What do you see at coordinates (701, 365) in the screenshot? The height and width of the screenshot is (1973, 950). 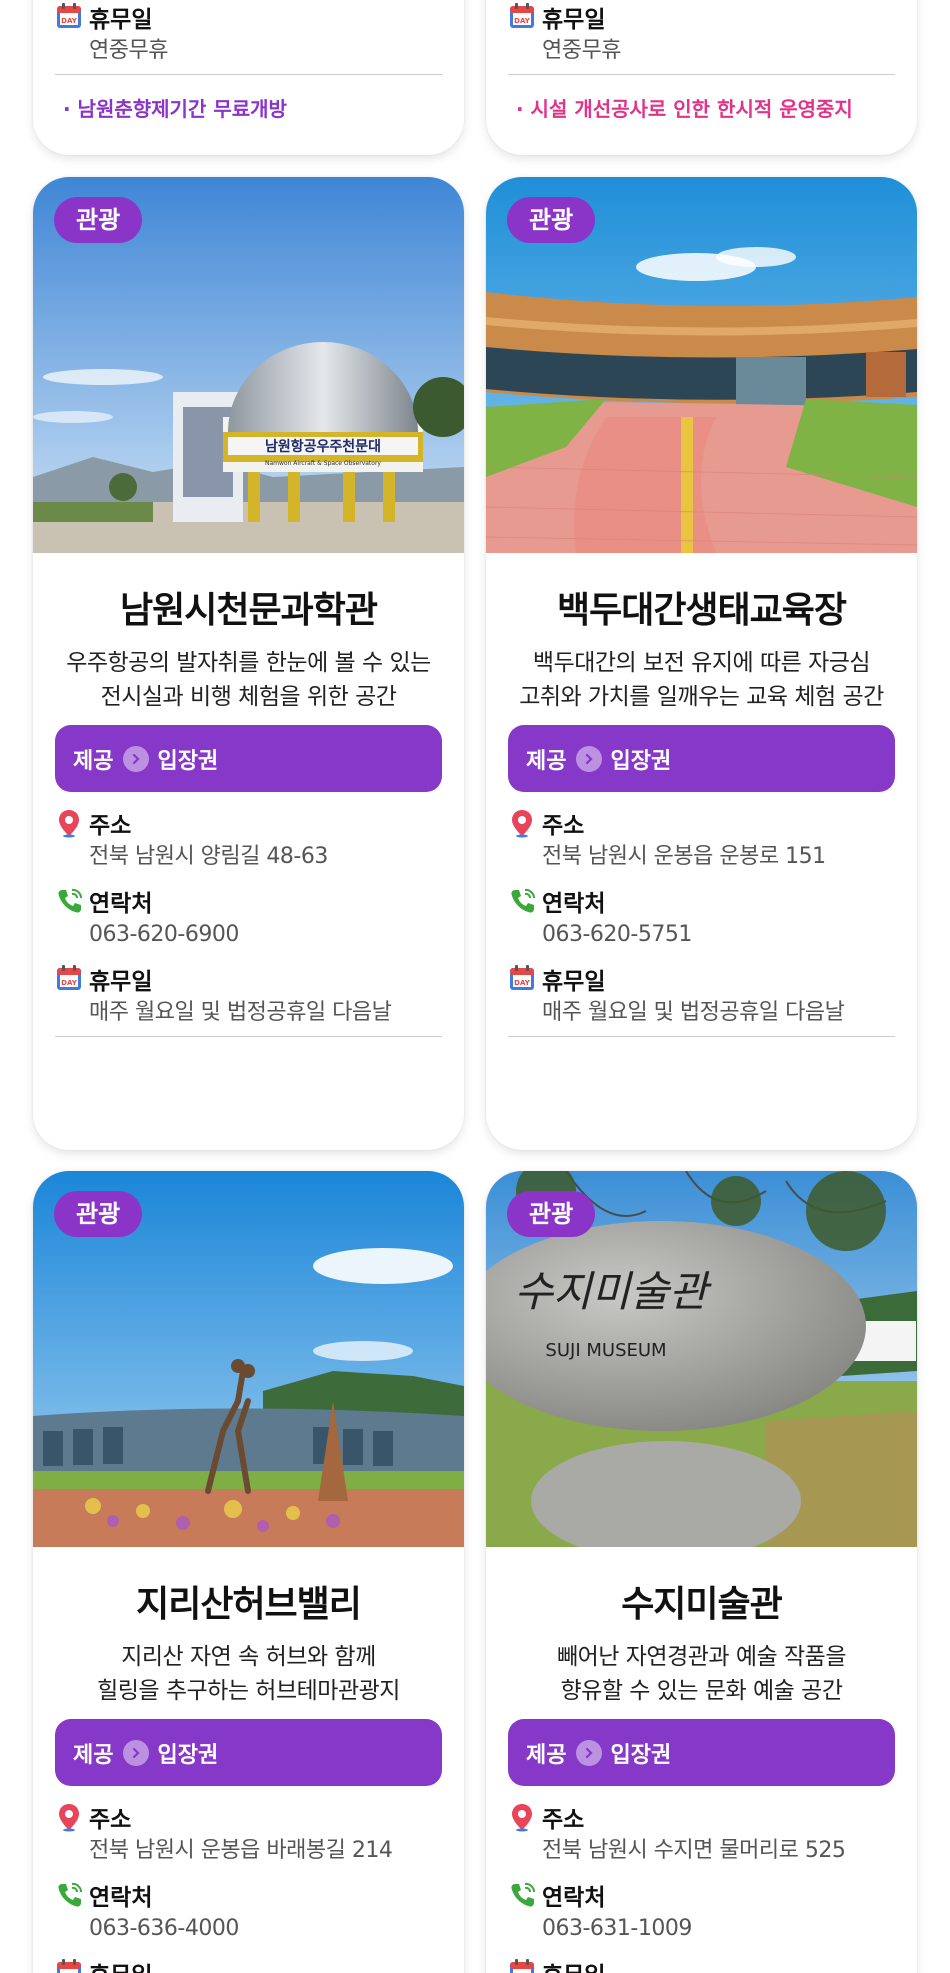 I see `baekdudaegan-photo: 관광` at bounding box center [701, 365].